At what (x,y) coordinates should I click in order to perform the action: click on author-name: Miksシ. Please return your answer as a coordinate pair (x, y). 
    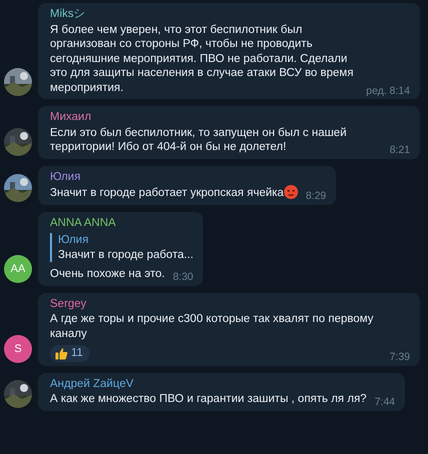
    Looking at the image, I should click on (230, 14).